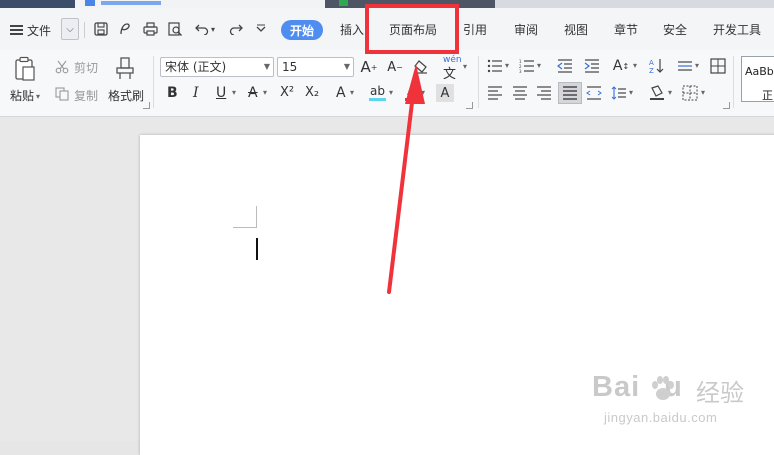 The image size is (774, 455). What do you see at coordinates (39, 30) in the screenshot?
I see `file-menu-label: 文件` at bounding box center [39, 30].